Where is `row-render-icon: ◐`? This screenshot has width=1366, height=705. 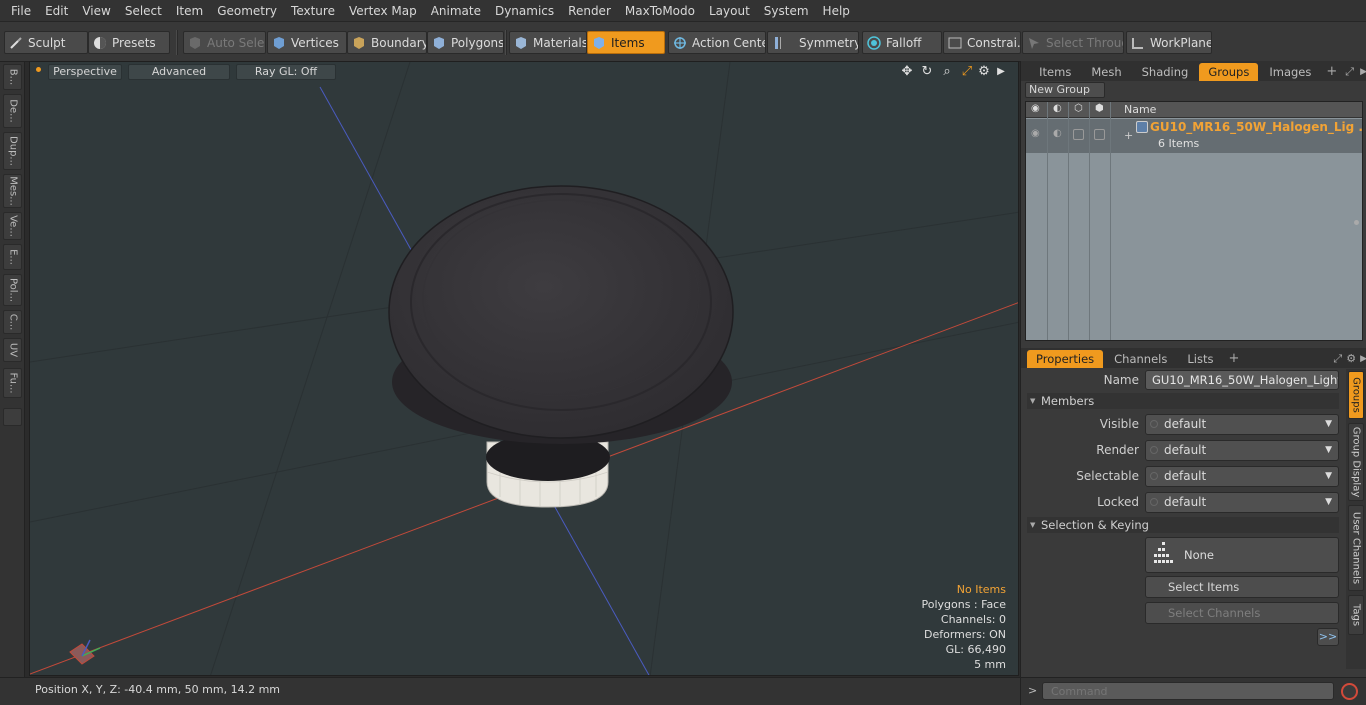
row-render-icon: ◐ is located at coordinates (1057, 133).